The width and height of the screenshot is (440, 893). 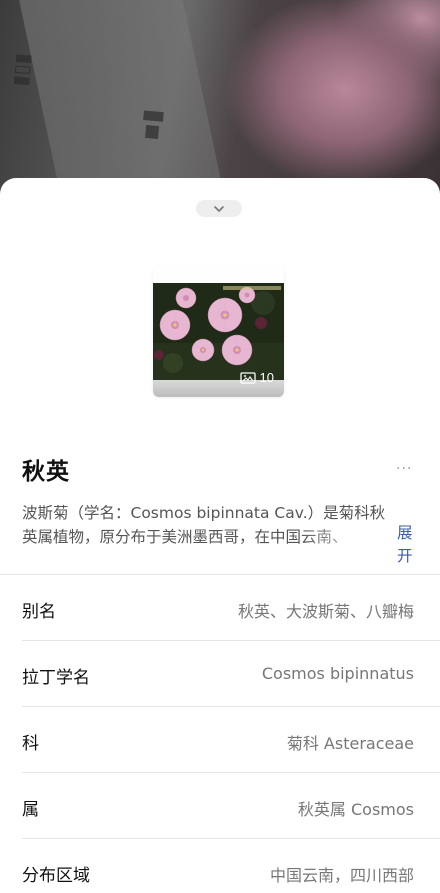 I want to click on attribute-label: 拉丁学名, so click(x=56, y=678).